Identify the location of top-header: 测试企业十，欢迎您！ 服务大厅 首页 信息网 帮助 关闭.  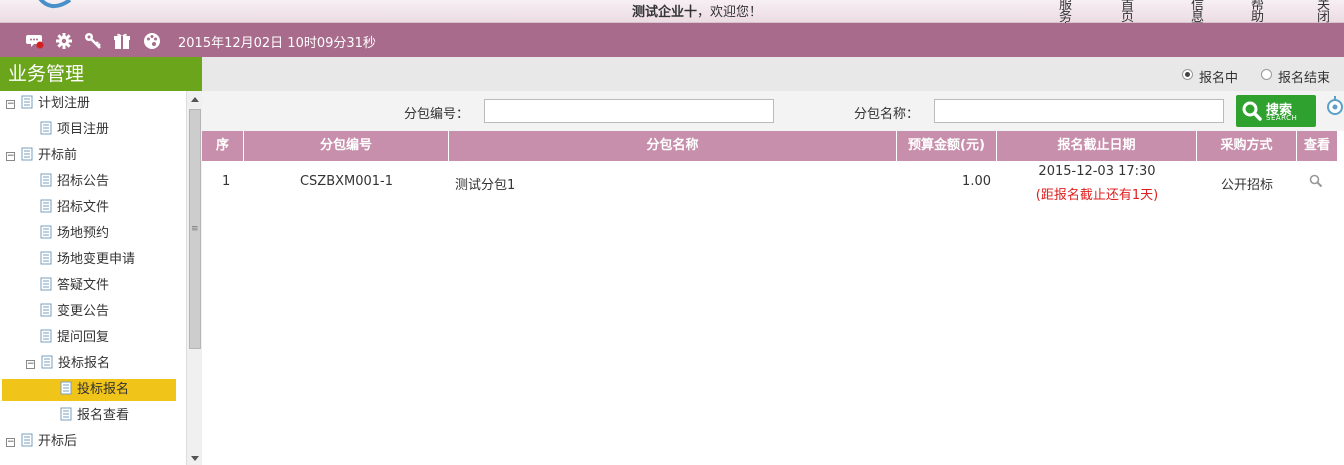
(672, 24).